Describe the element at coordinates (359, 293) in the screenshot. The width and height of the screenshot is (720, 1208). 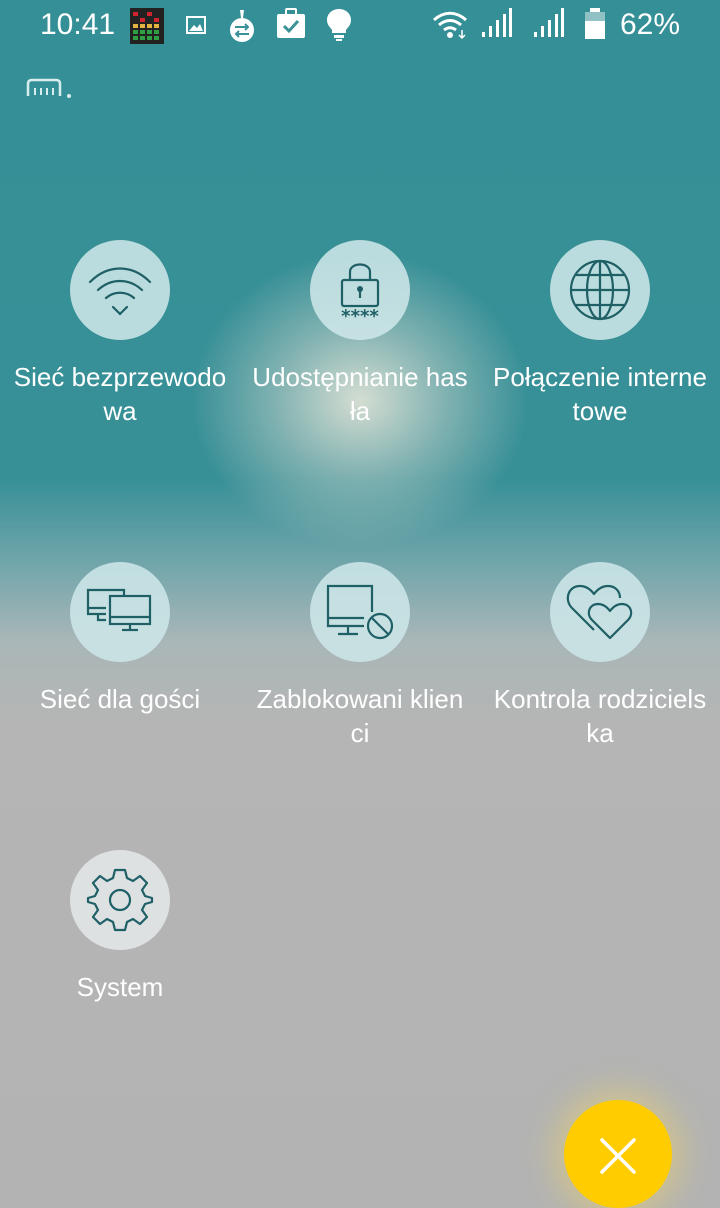
I see `lock-password-icon: ****` at that location.